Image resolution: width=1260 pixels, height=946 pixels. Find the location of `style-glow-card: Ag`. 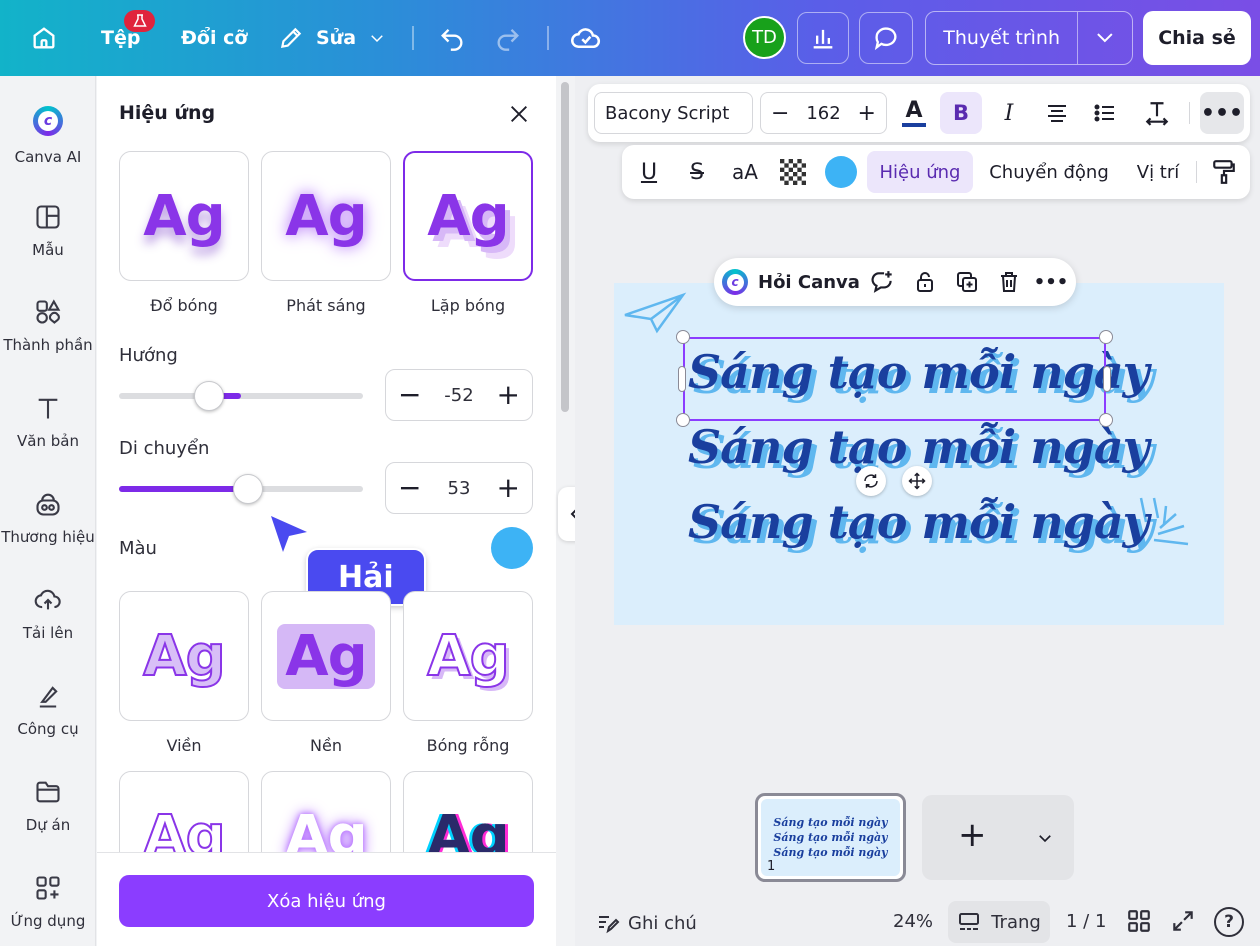

style-glow-card: Ag is located at coordinates (326, 216).